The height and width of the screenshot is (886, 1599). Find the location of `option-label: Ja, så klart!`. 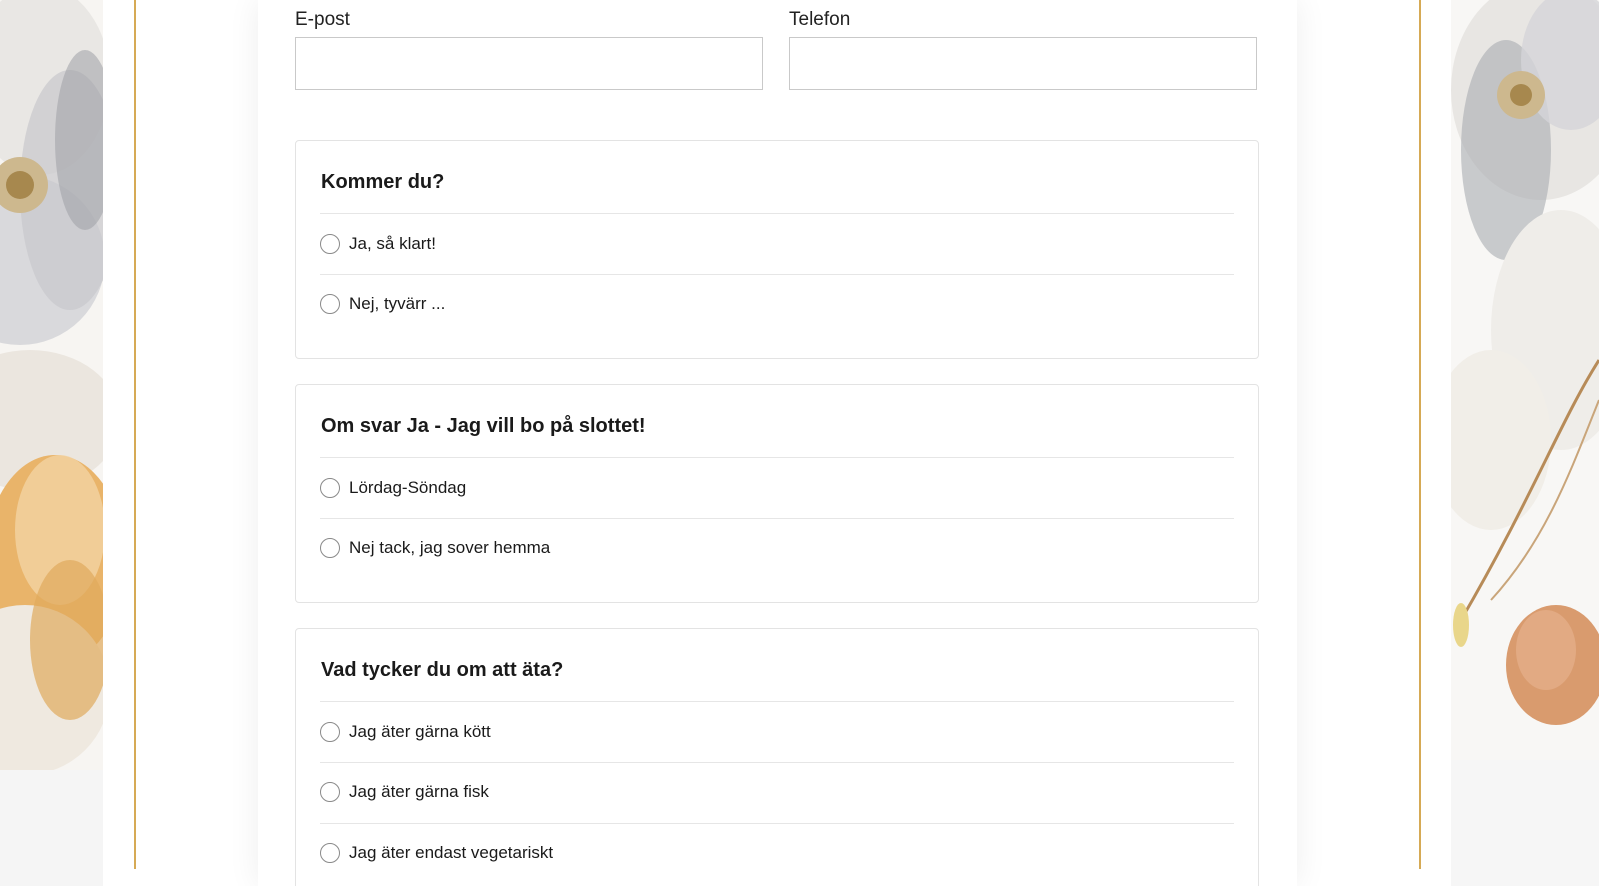

option-label: Ja, så klart! is located at coordinates (392, 243).